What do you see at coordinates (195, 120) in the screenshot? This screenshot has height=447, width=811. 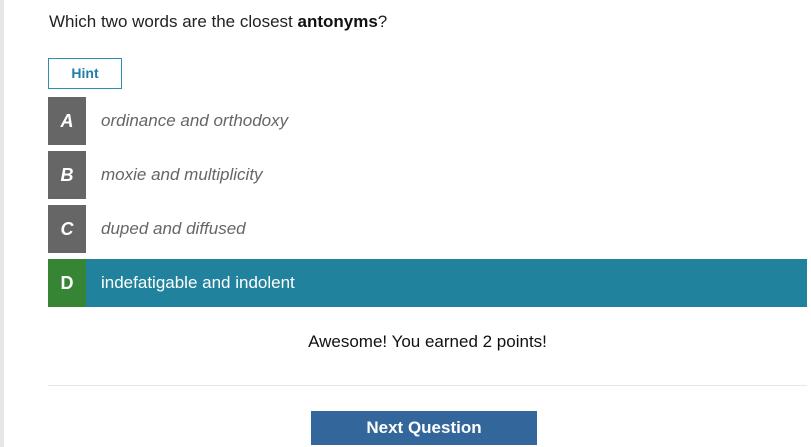 I see `choice-text-a: ordinance and orthodoxy` at bounding box center [195, 120].